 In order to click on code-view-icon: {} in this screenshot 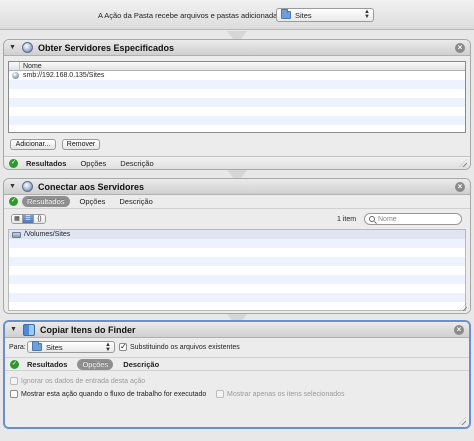, I will do `click(39, 219)`.